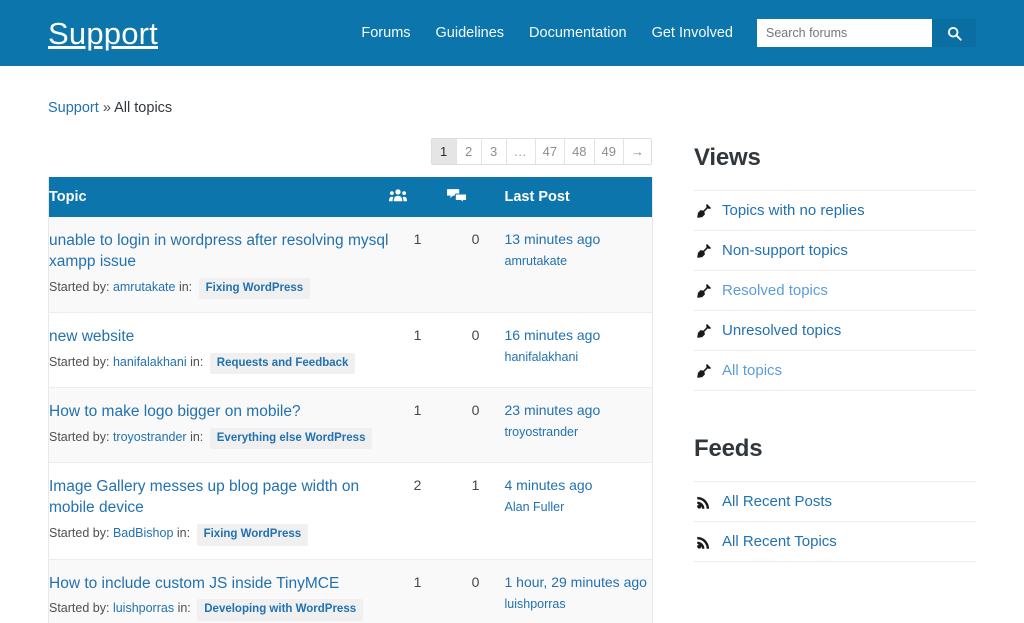 The width and height of the screenshot is (1024, 623). I want to click on sidebar-item-all-recent-topics: All Recent Topics, so click(835, 542).